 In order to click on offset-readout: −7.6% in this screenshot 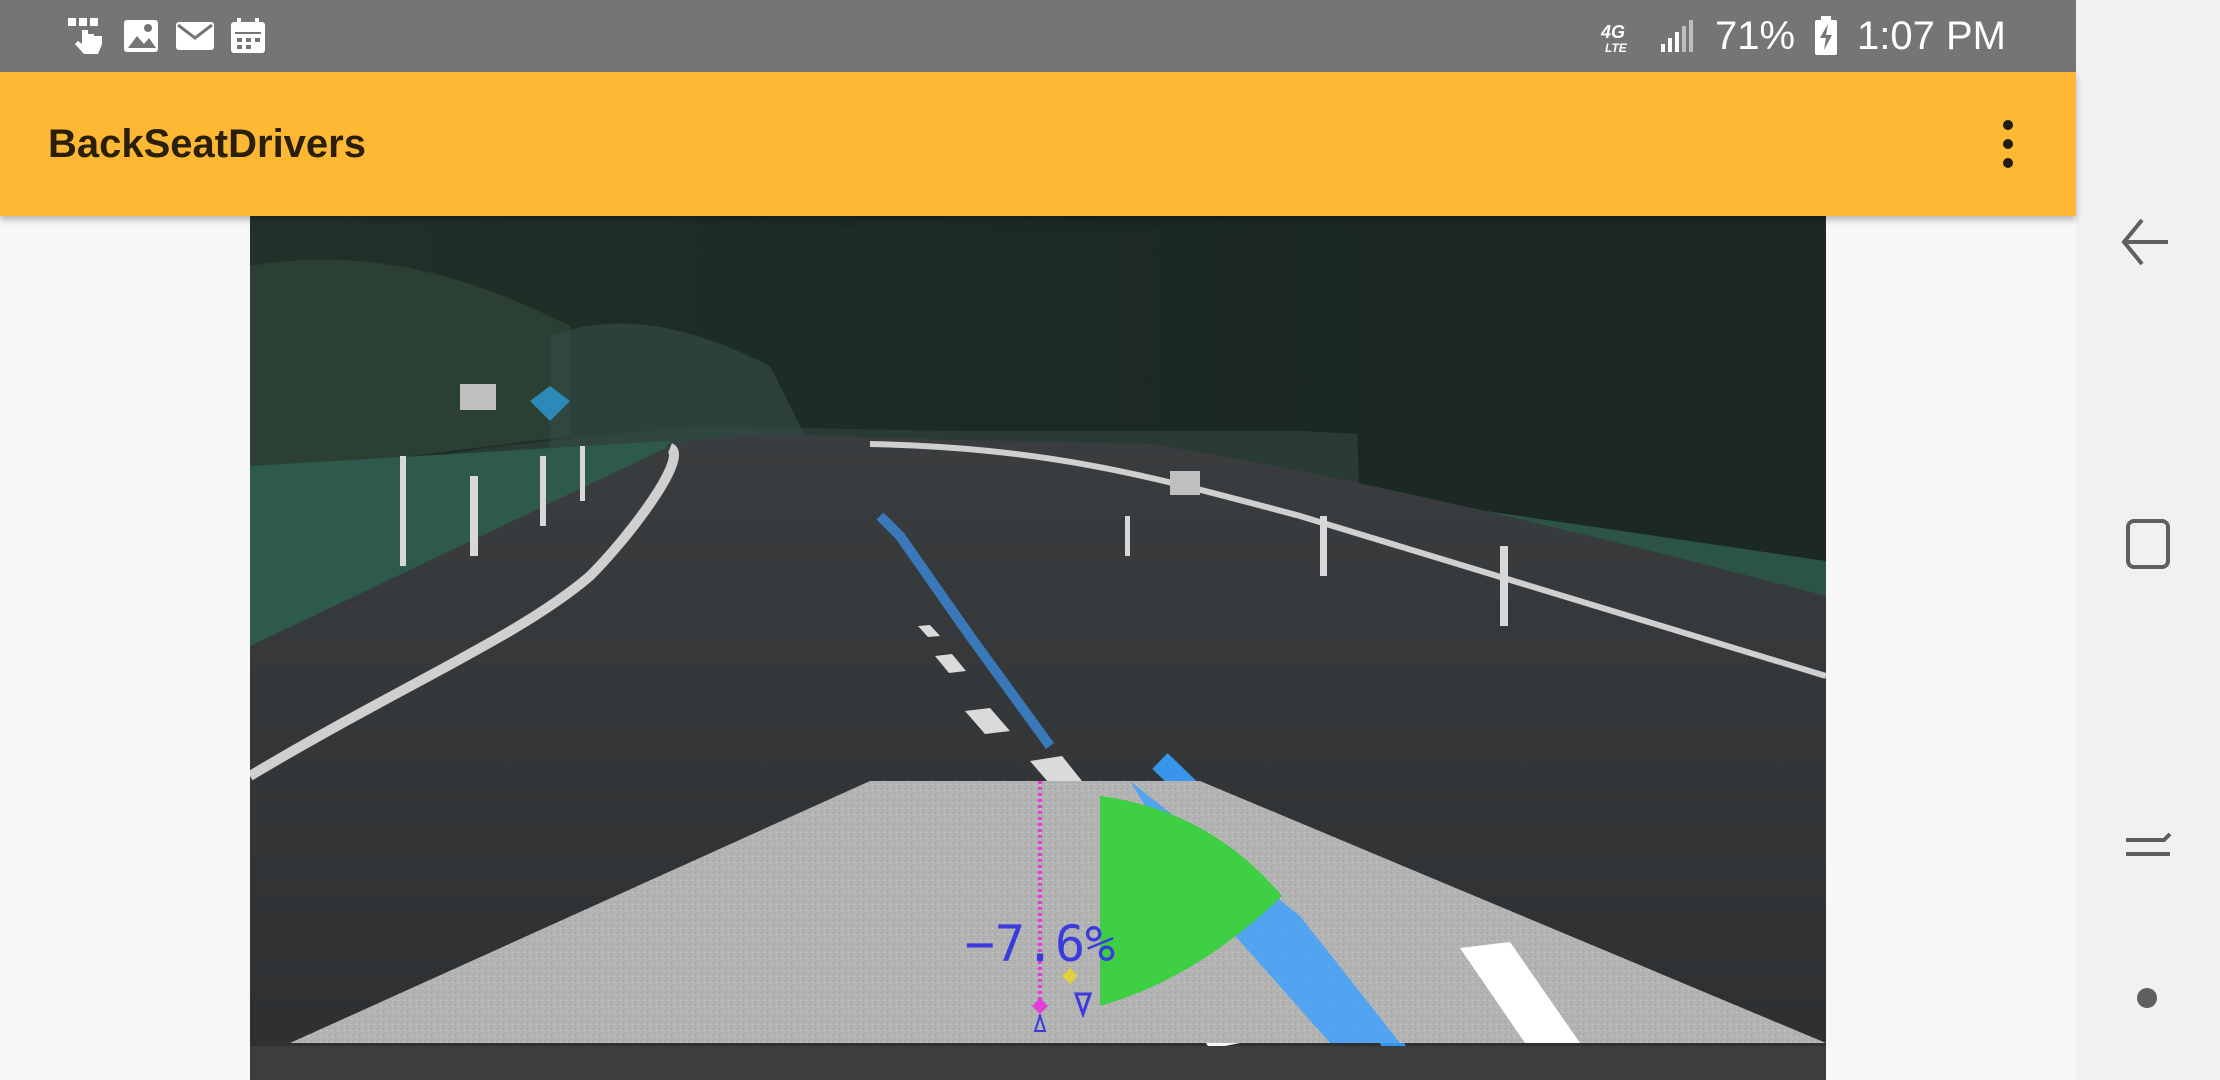, I will do `click(1040, 944)`.